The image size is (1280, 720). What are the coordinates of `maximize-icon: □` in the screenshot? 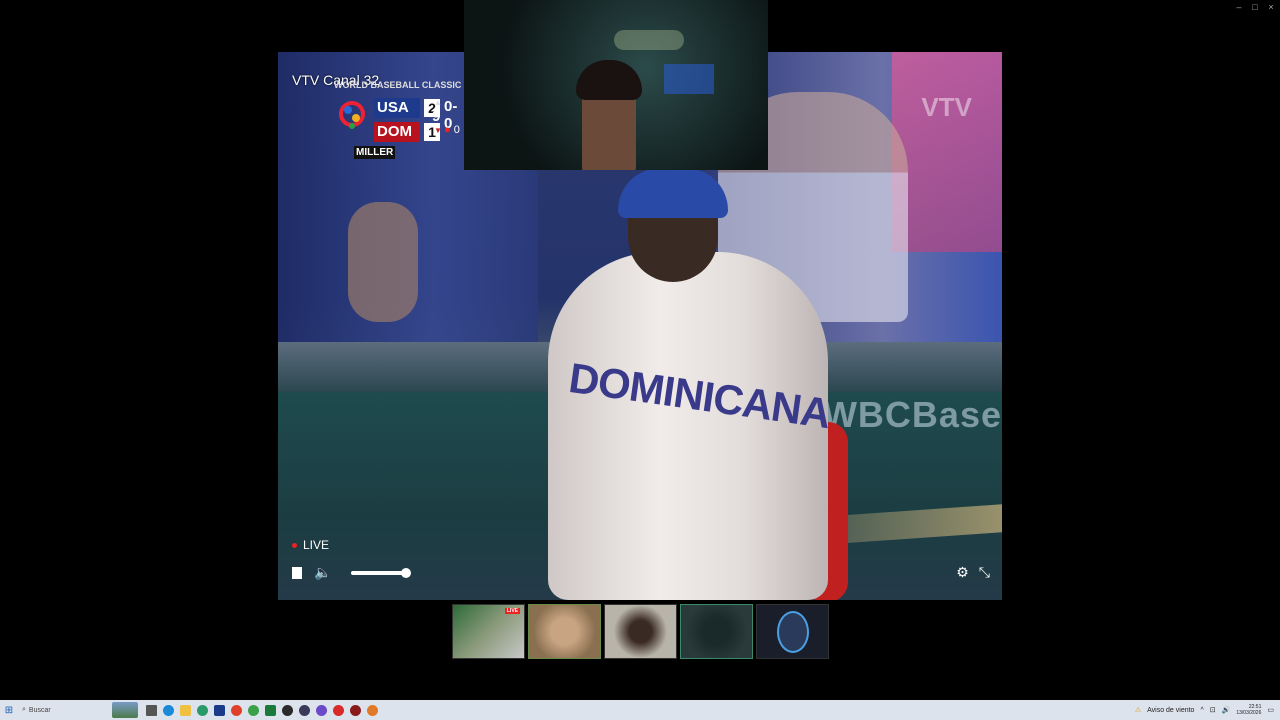 It's located at (1255, 7).